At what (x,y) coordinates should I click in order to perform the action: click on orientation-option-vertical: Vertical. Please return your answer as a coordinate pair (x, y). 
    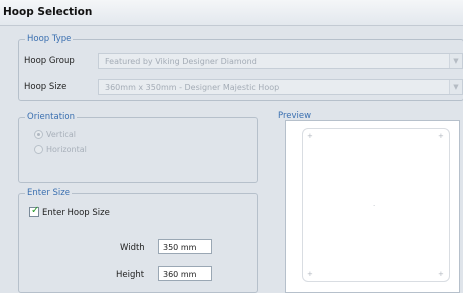
    Looking at the image, I should click on (55, 134).